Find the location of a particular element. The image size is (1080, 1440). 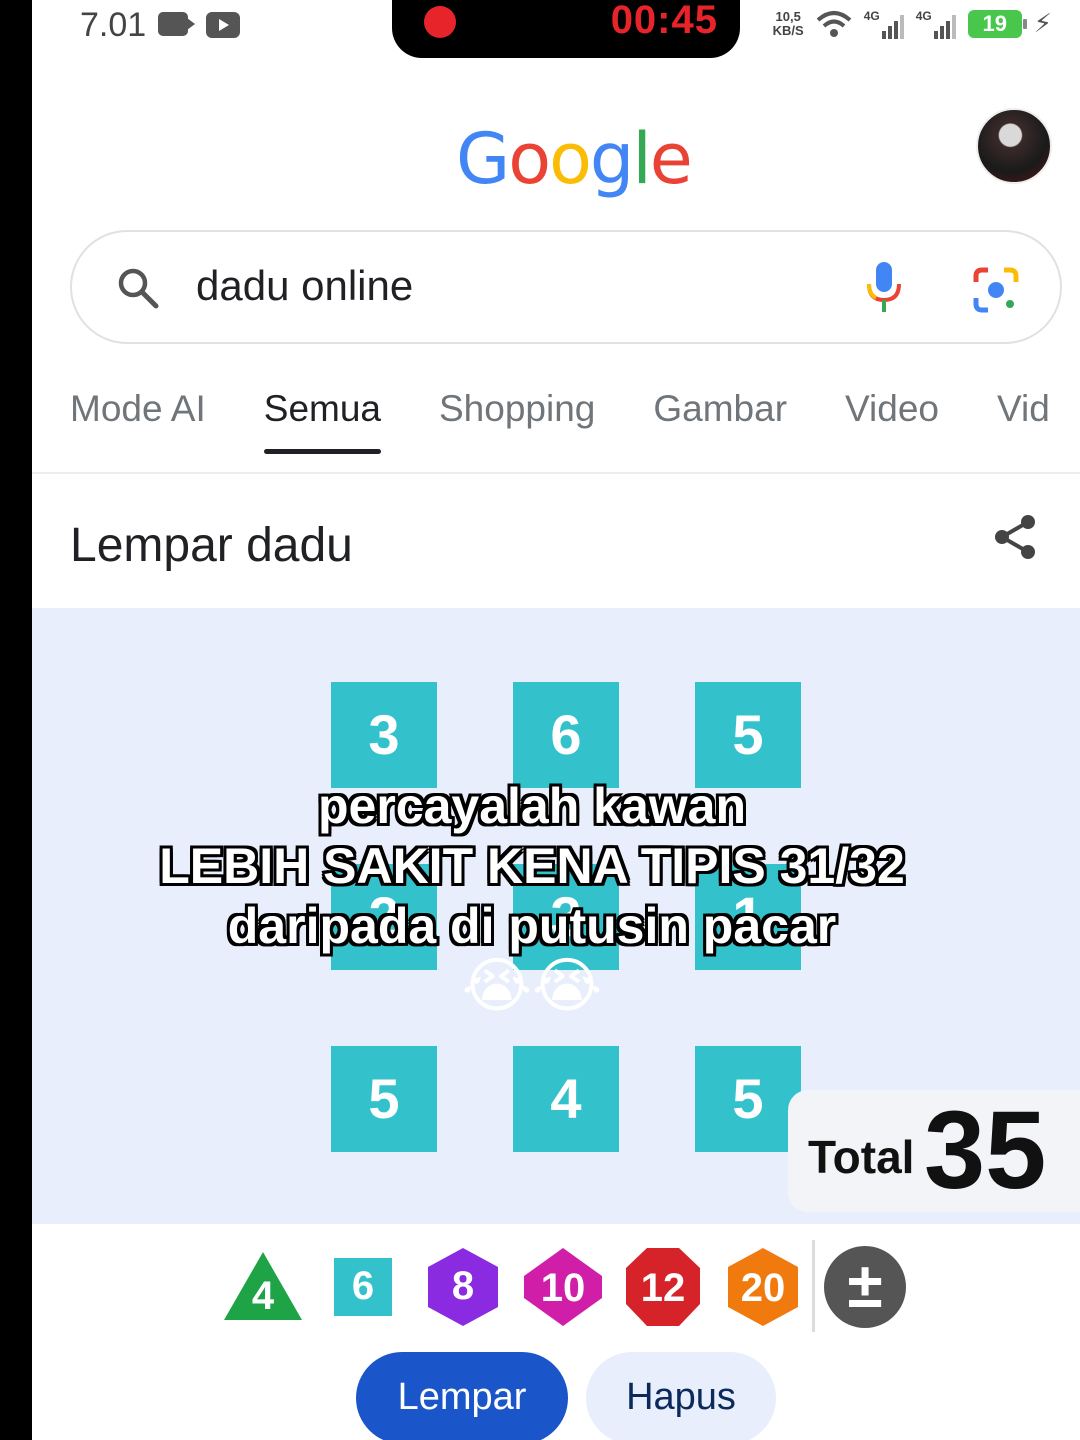

video-camera-icon is located at coordinates (176, 24).